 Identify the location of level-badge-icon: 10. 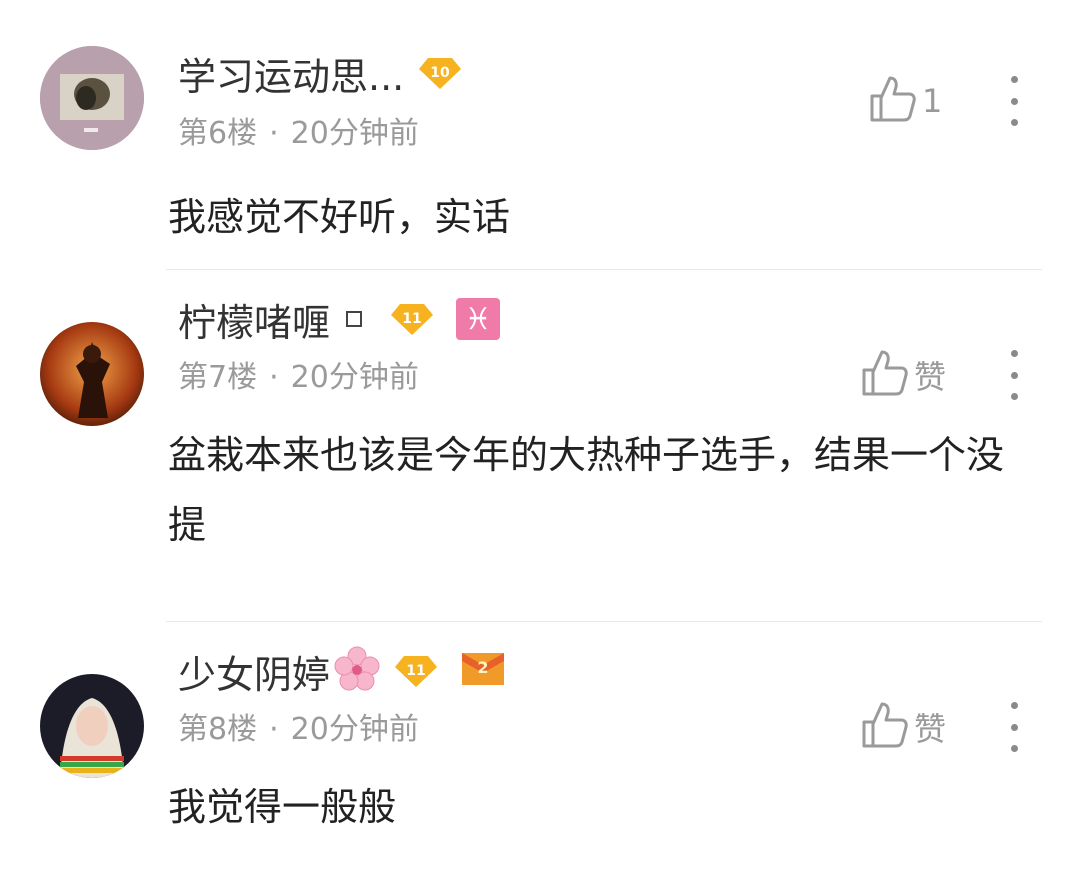
(440, 73).